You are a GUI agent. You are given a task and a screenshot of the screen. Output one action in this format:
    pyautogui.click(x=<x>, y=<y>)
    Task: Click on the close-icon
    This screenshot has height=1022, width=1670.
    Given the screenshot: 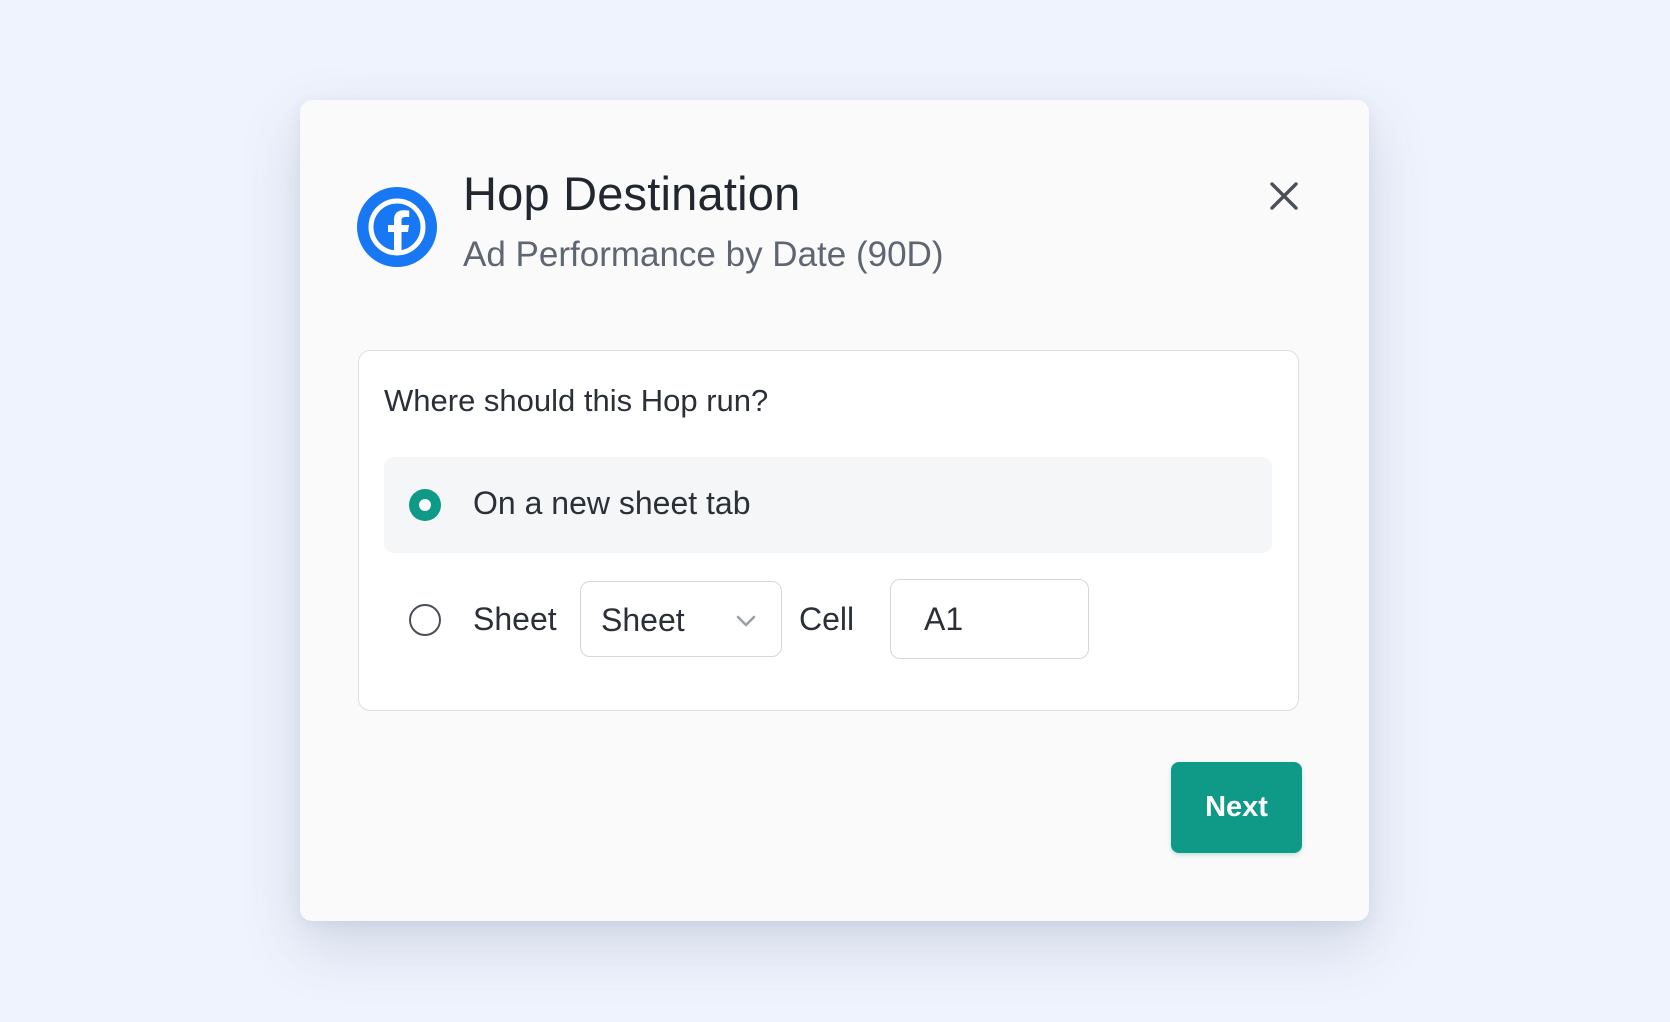 What is the action you would take?
    pyautogui.click(x=1284, y=196)
    